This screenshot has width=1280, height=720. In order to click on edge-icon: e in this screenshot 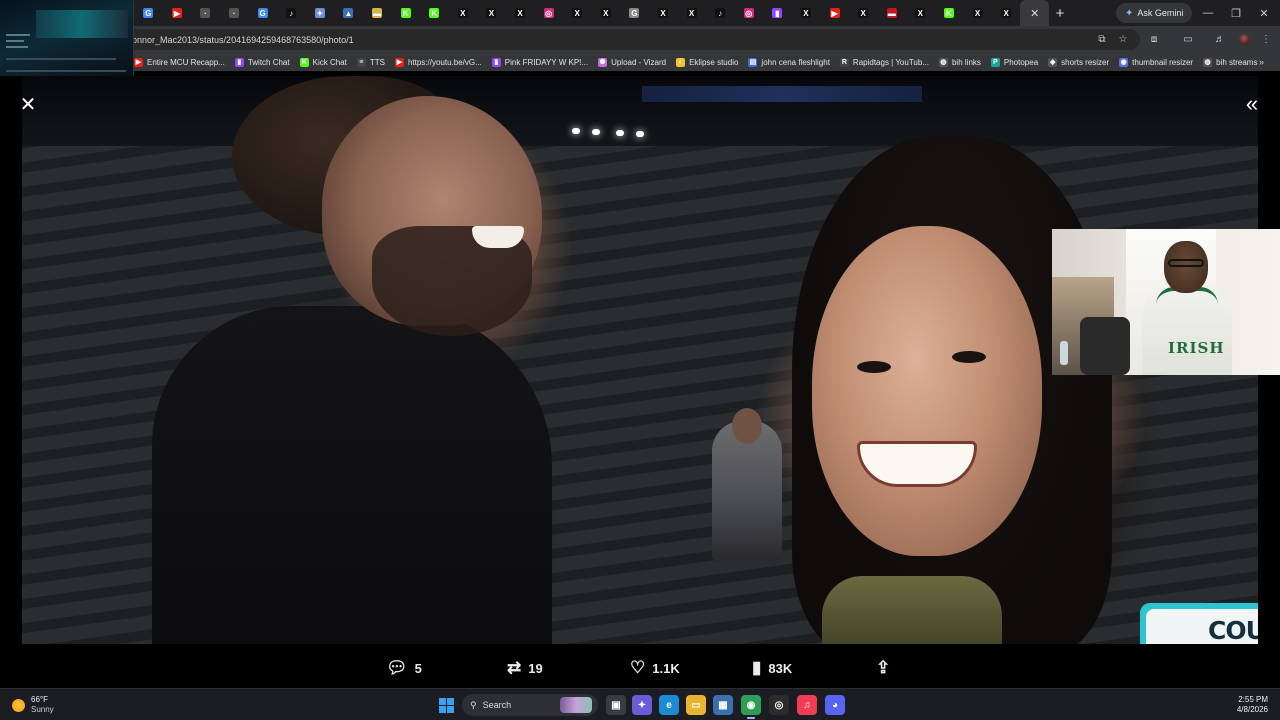, I will do `click(669, 705)`.